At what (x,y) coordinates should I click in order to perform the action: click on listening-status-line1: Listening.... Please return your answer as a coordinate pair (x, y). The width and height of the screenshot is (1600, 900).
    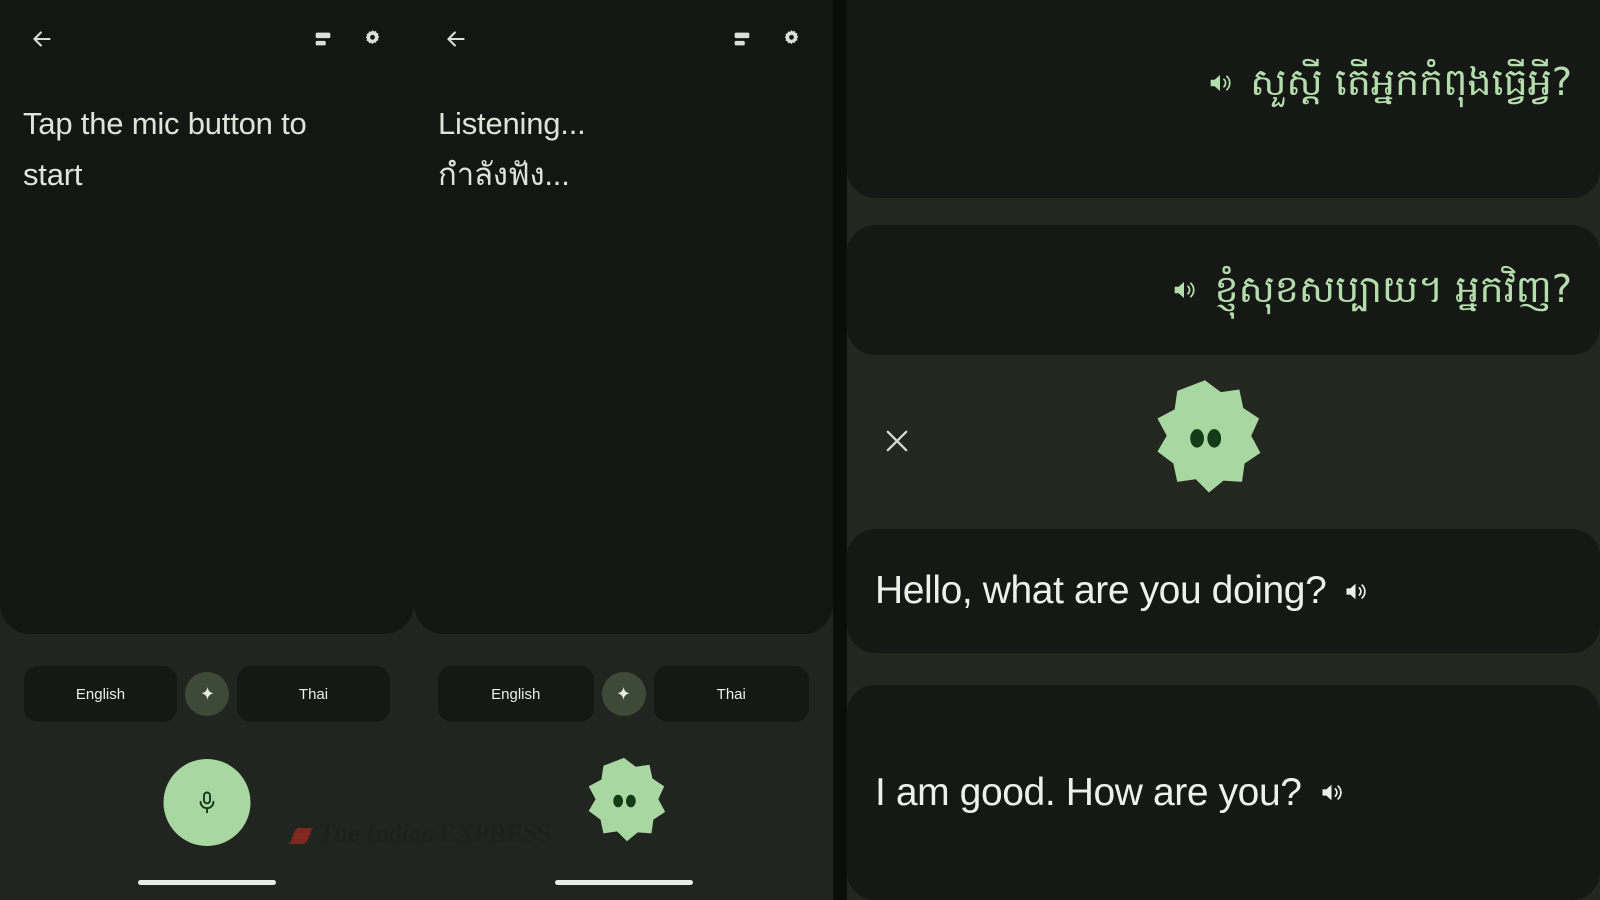
    Looking at the image, I should click on (512, 123).